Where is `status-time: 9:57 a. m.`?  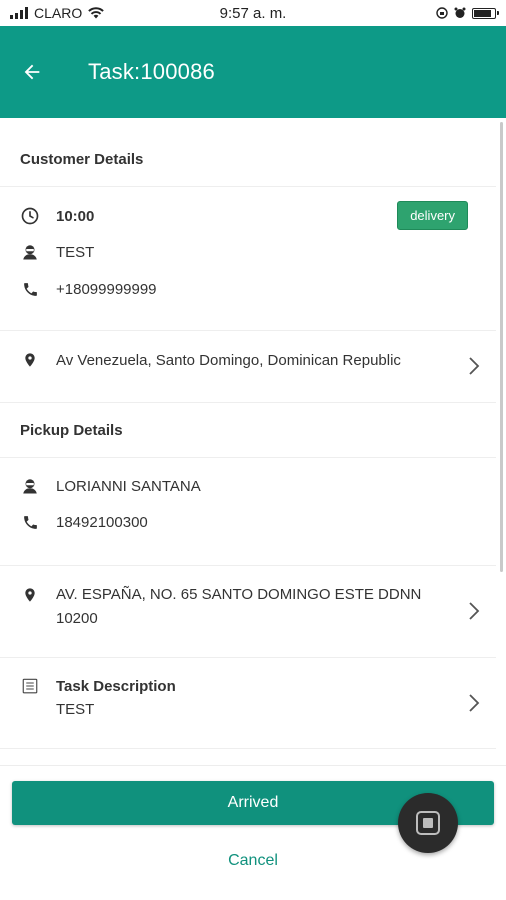 status-time: 9:57 a. m. is located at coordinates (253, 13).